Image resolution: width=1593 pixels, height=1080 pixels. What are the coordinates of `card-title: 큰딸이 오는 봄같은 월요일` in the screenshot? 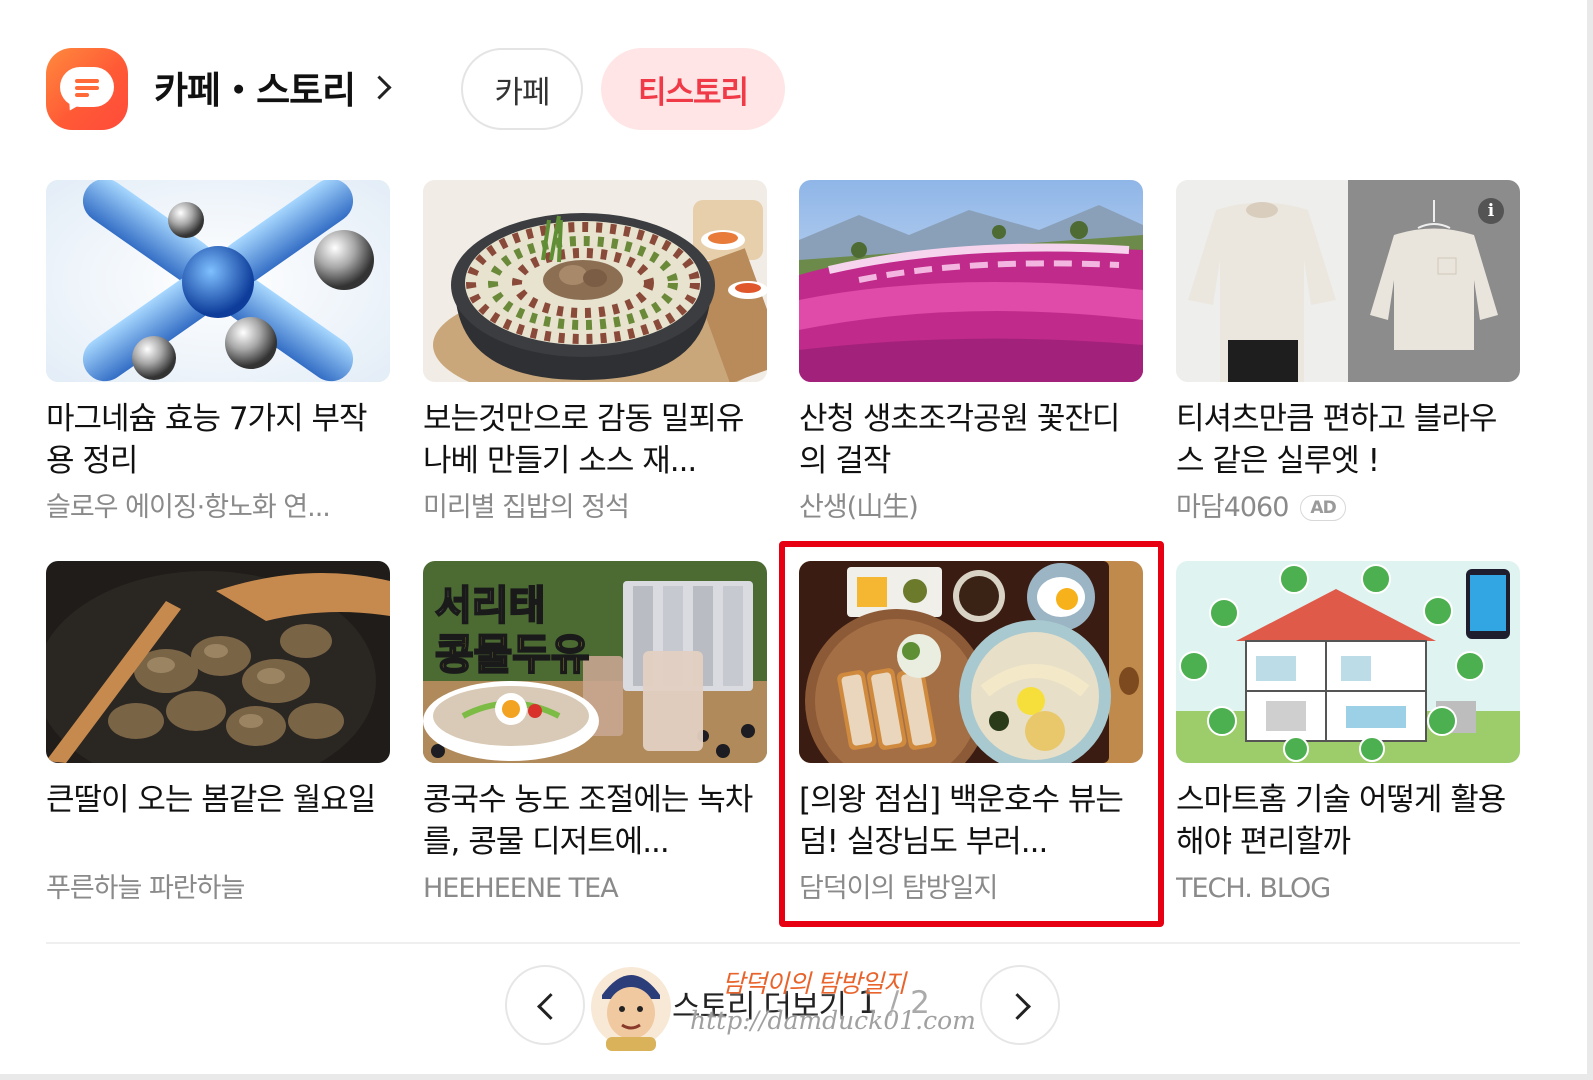 It's located at (211, 800).